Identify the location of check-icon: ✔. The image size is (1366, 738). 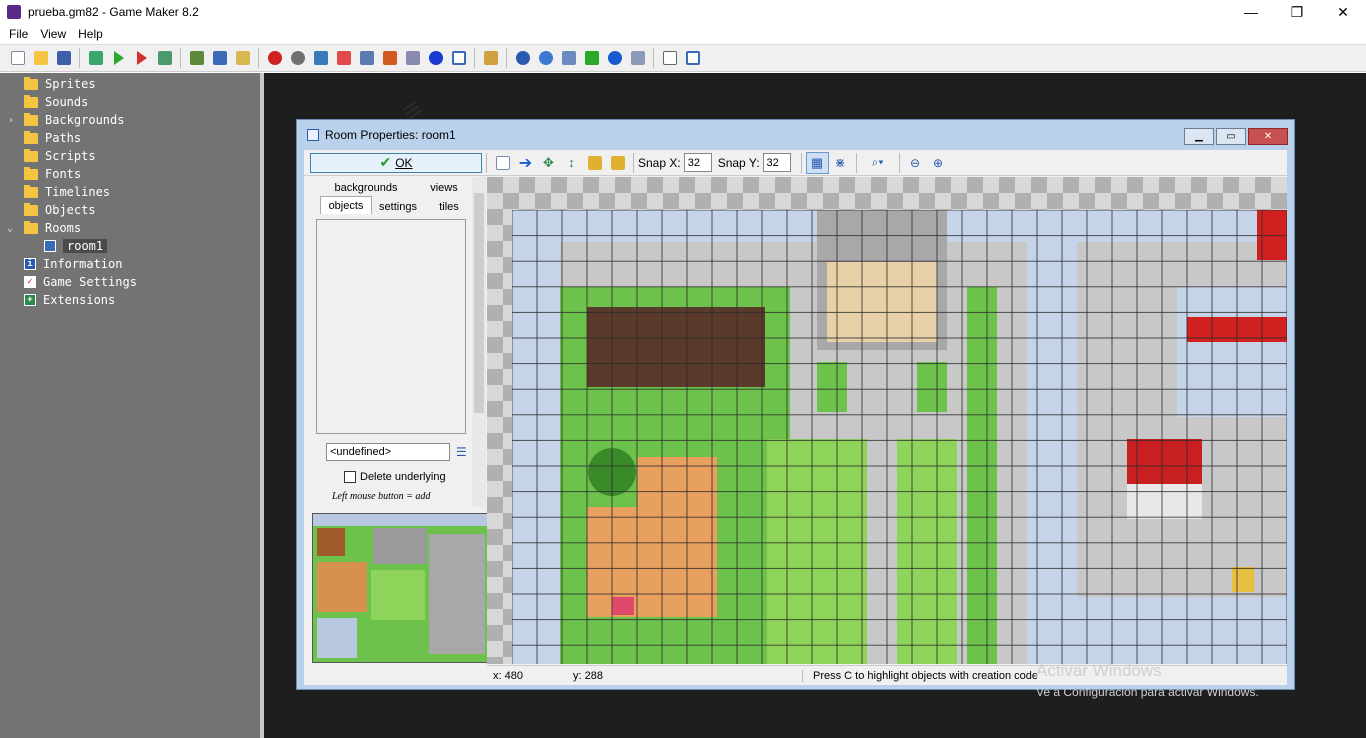
(385, 162).